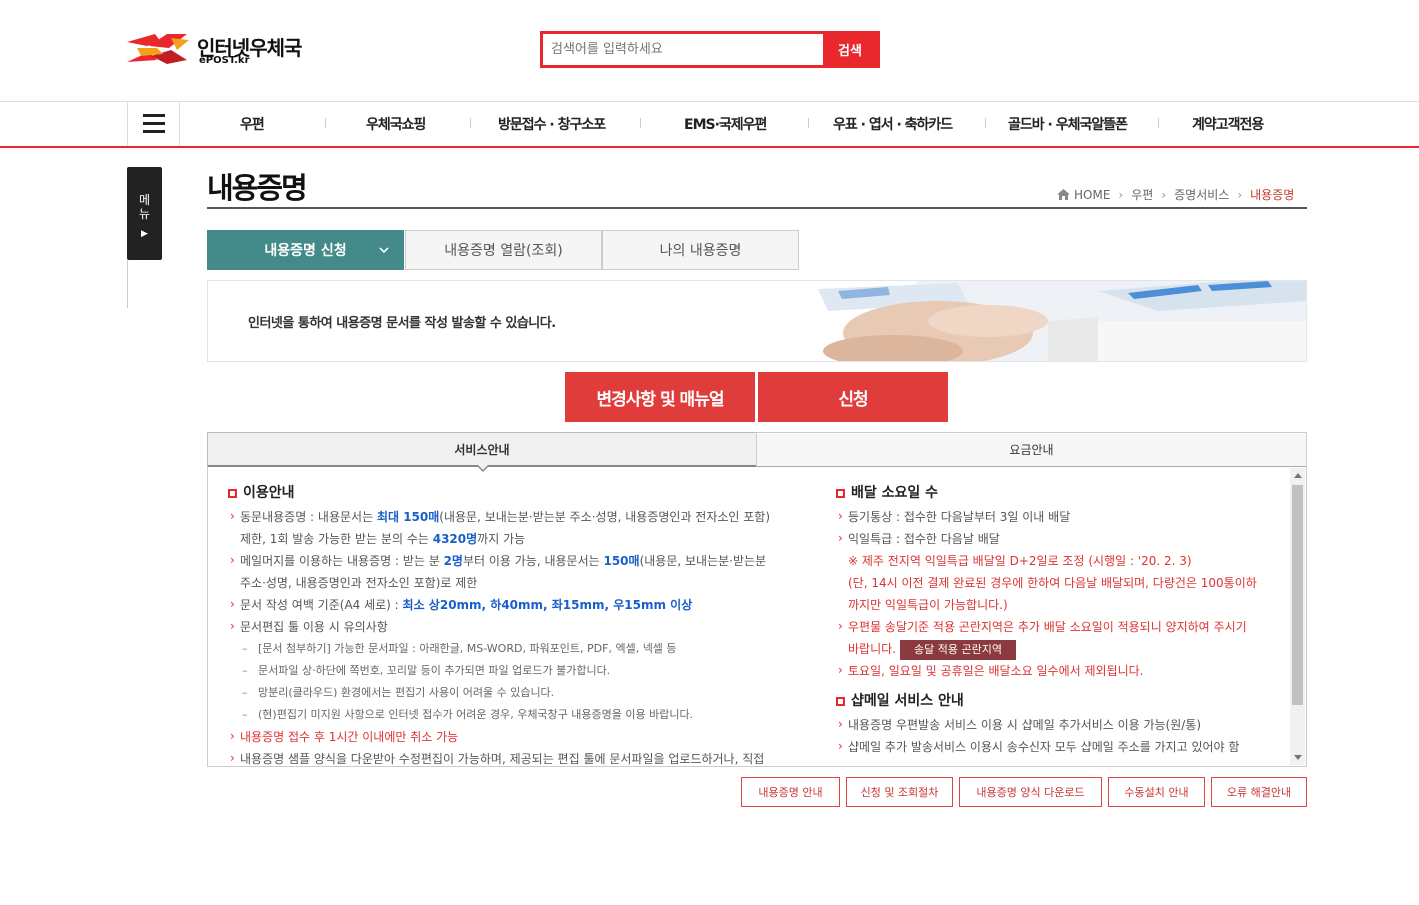 The height and width of the screenshot is (905, 1419). What do you see at coordinates (1298, 475) in the screenshot?
I see `scroll-up-icon` at bounding box center [1298, 475].